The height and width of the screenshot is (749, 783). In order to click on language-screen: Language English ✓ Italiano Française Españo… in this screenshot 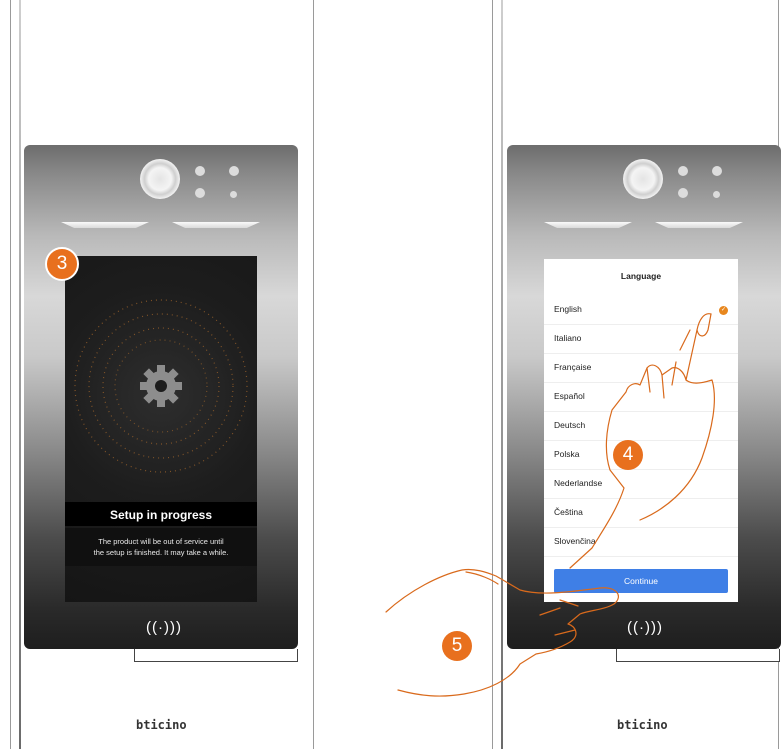, I will do `click(641, 430)`.